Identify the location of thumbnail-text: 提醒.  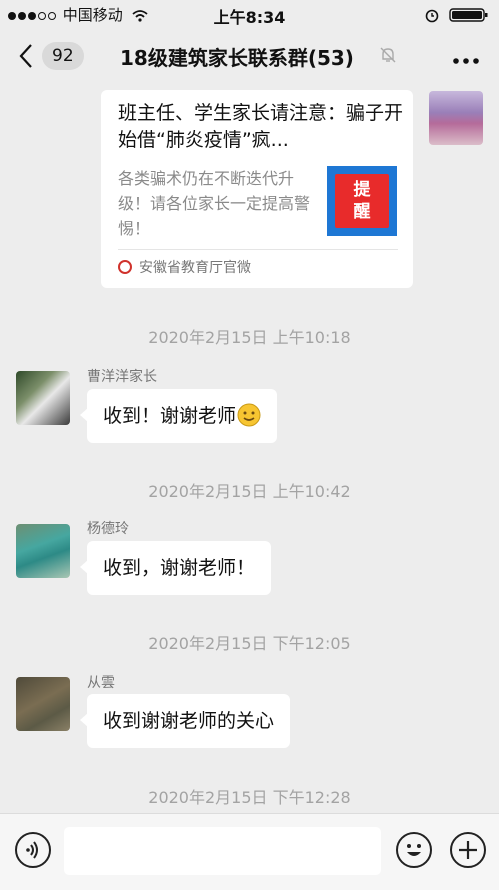
(362, 201).